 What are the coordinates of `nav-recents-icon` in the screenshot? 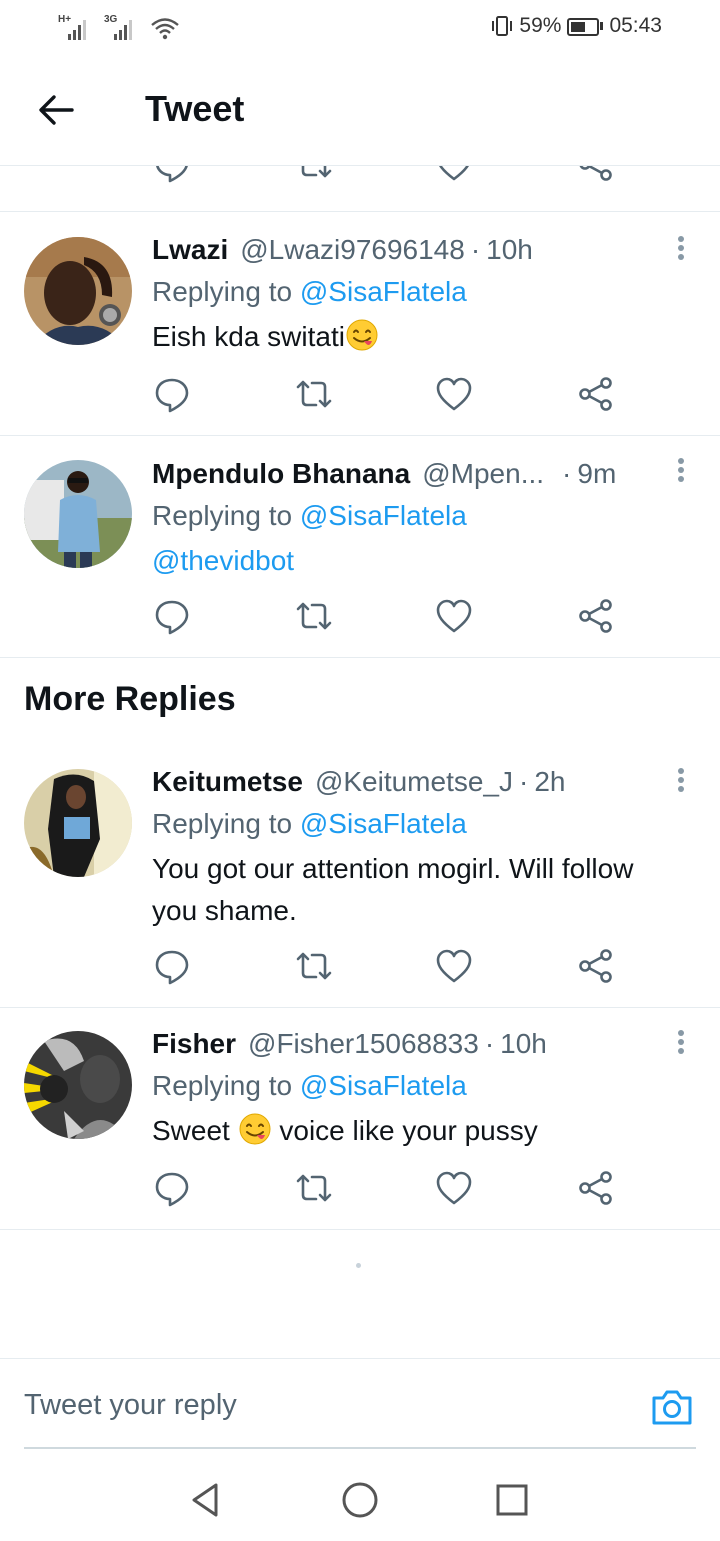 It's located at (512, 1500).